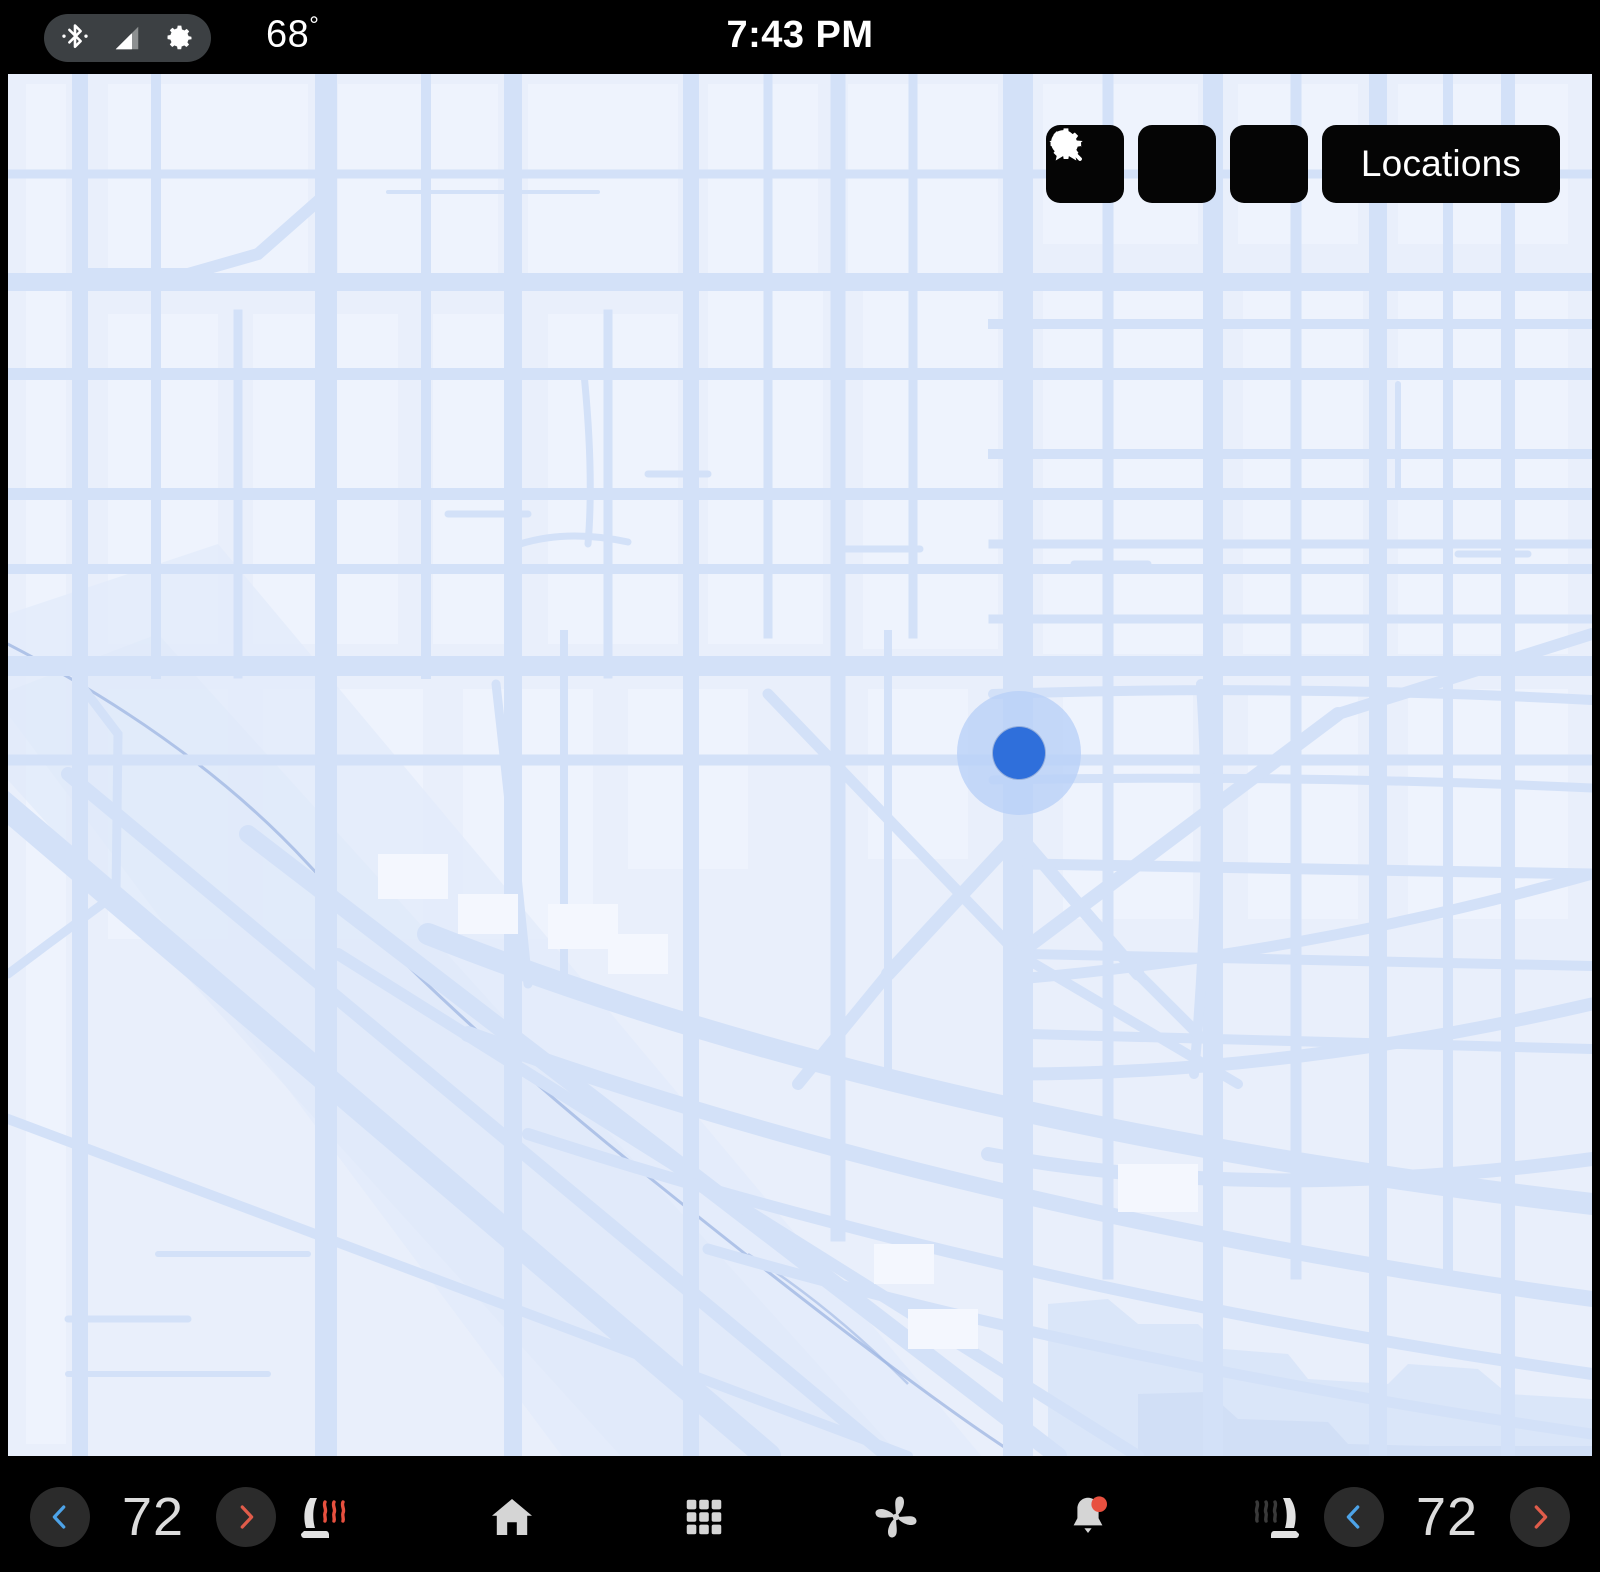 The width and height of the screenshot is (1600, 1572). I want to click on notifications-button, so click(1088, 1517).